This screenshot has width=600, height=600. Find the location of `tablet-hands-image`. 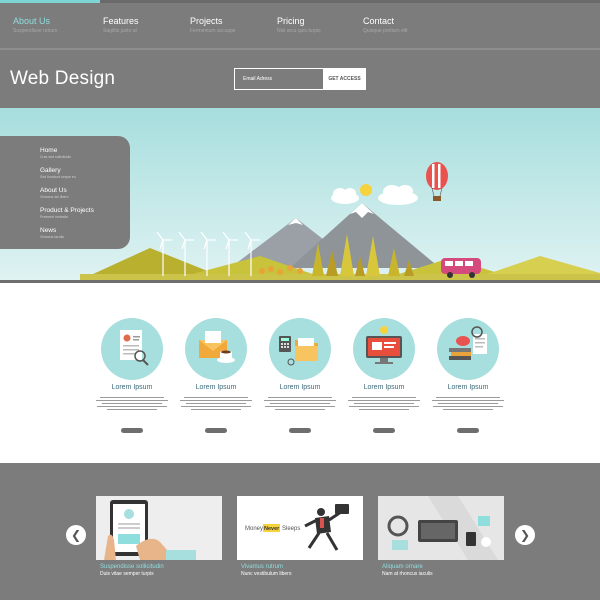

tablet-hands-image is located at coordinates (159, 528).